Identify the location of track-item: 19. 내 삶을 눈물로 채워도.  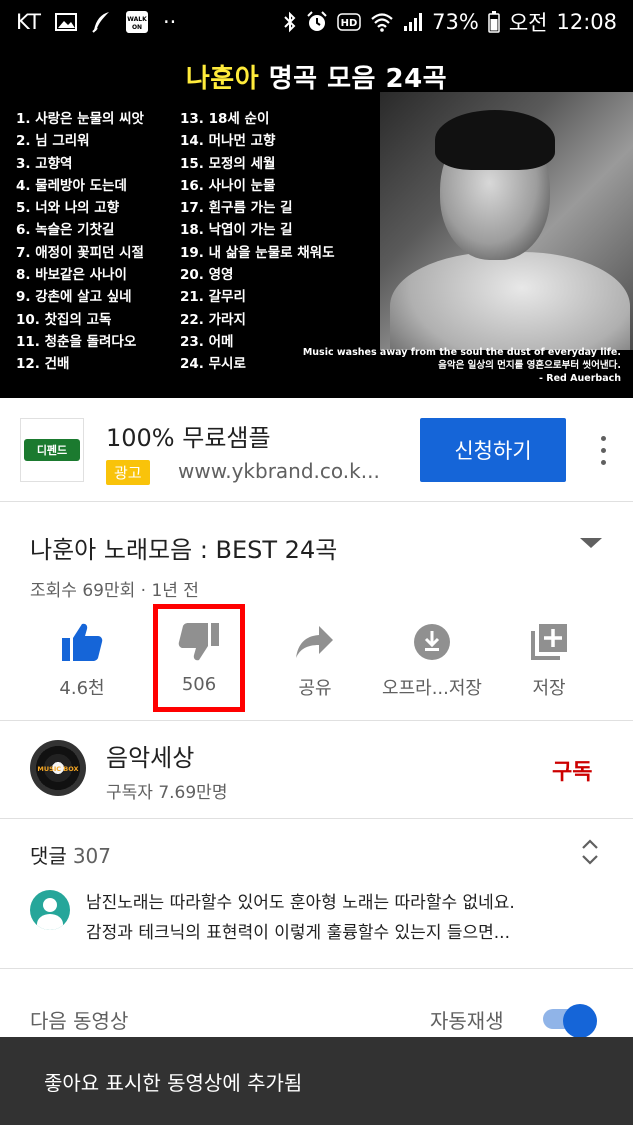
(257, 252).